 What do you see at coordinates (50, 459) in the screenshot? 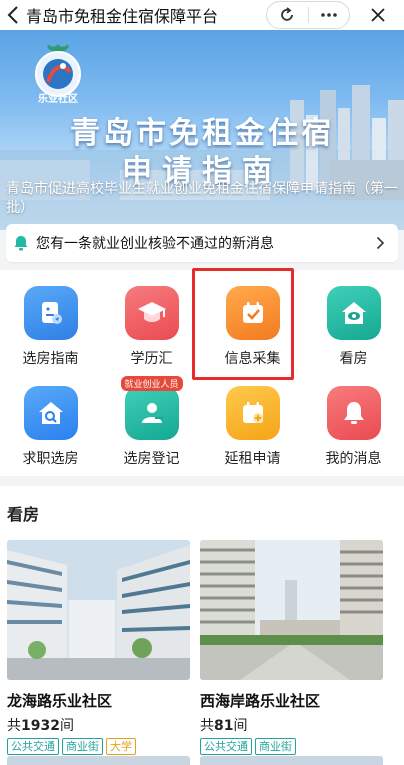
I see `grid-item-label: 求职选房` at bounding box center [50, 459].